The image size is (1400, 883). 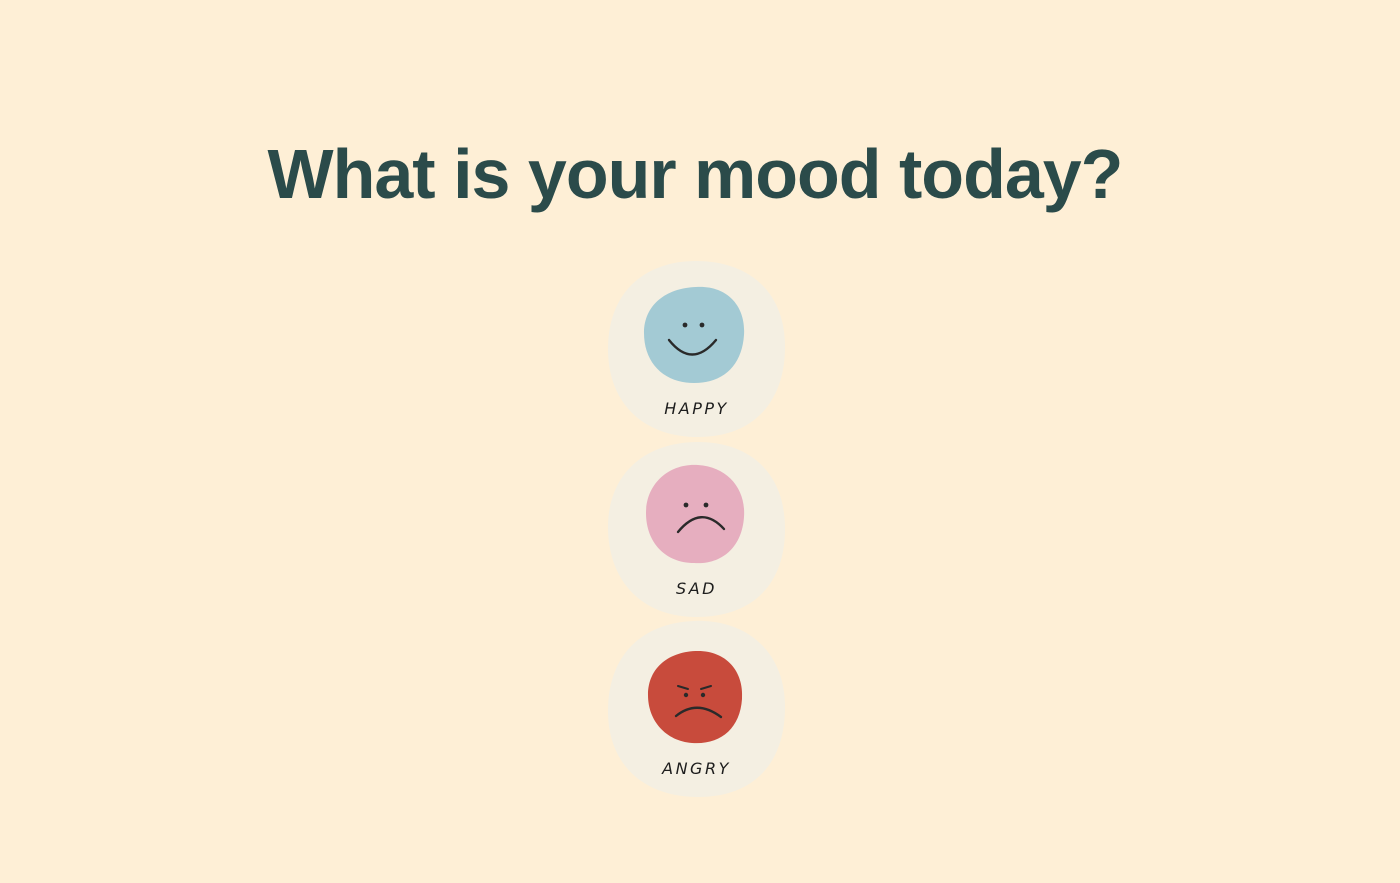 What do you see at coordinates (695, 514) in the screenshot?
I see `sad-face-icon` at bounding box center [695, 514].